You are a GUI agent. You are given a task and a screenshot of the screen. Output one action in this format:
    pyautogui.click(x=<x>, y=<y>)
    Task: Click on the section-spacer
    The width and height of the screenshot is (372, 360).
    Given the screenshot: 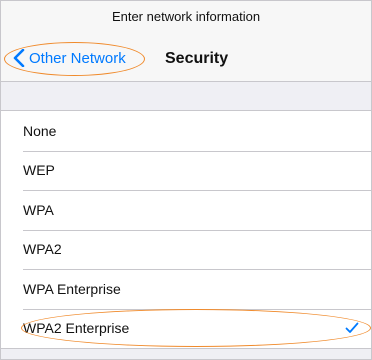 What is the action you would take?
    pyautogui.click(x=186, y=96)
    